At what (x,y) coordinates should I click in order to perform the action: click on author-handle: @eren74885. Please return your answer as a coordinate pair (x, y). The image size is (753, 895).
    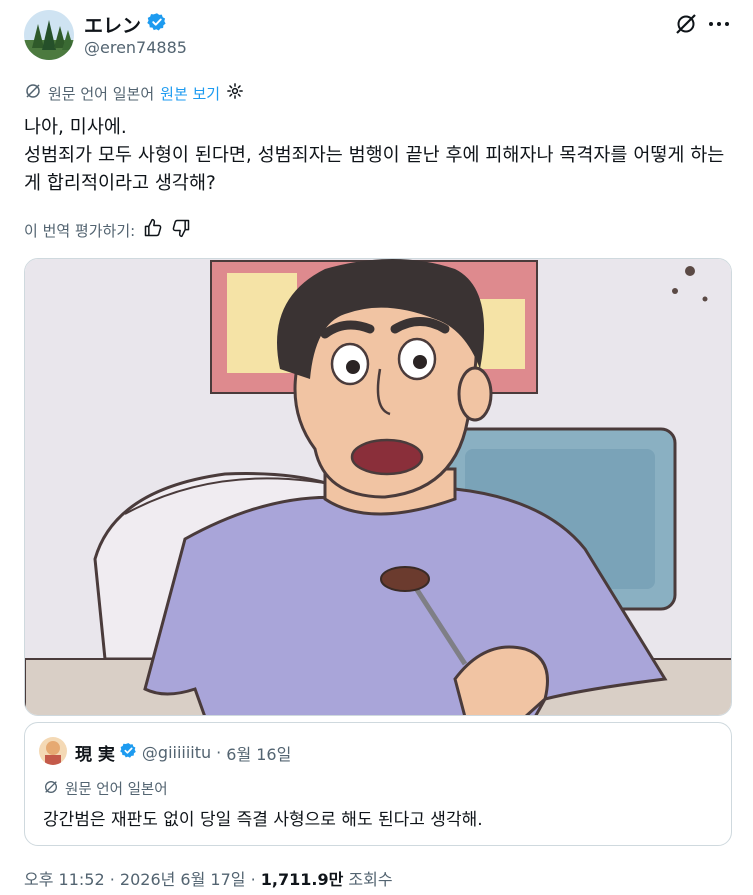
    Looking at the image, I should click on (135, 47).